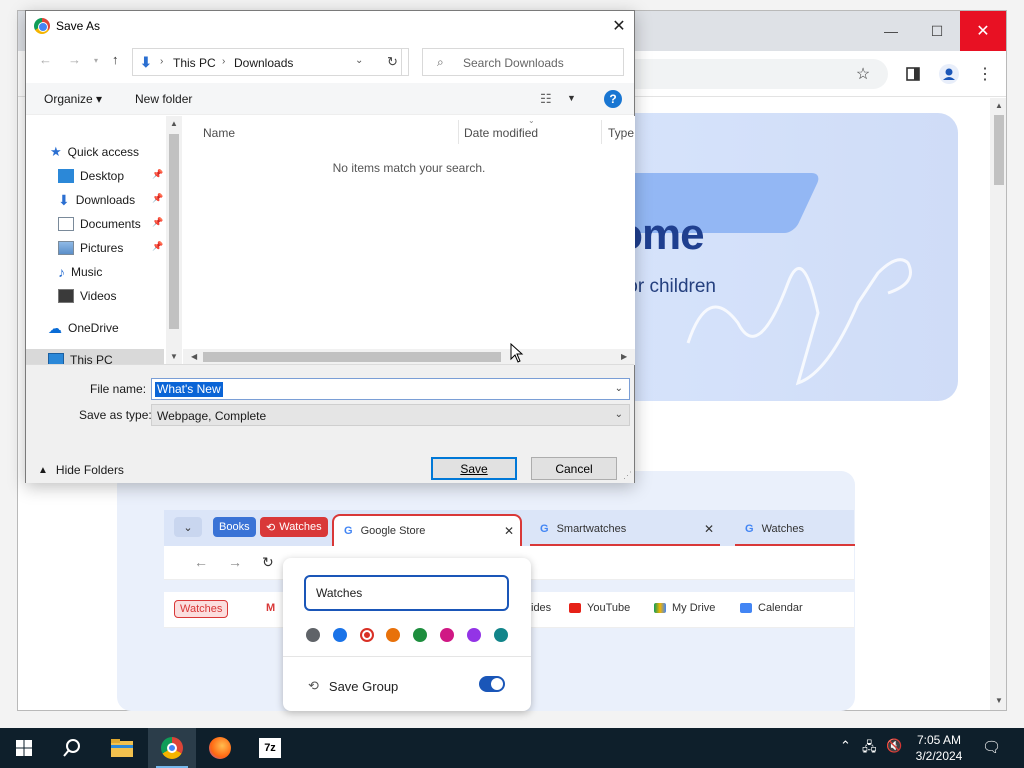 This screenshot has width=1024, height=768. Describe the element at coordinates (363, 686) in the screenshot. I see `save-group-label: Save Group` at that location.